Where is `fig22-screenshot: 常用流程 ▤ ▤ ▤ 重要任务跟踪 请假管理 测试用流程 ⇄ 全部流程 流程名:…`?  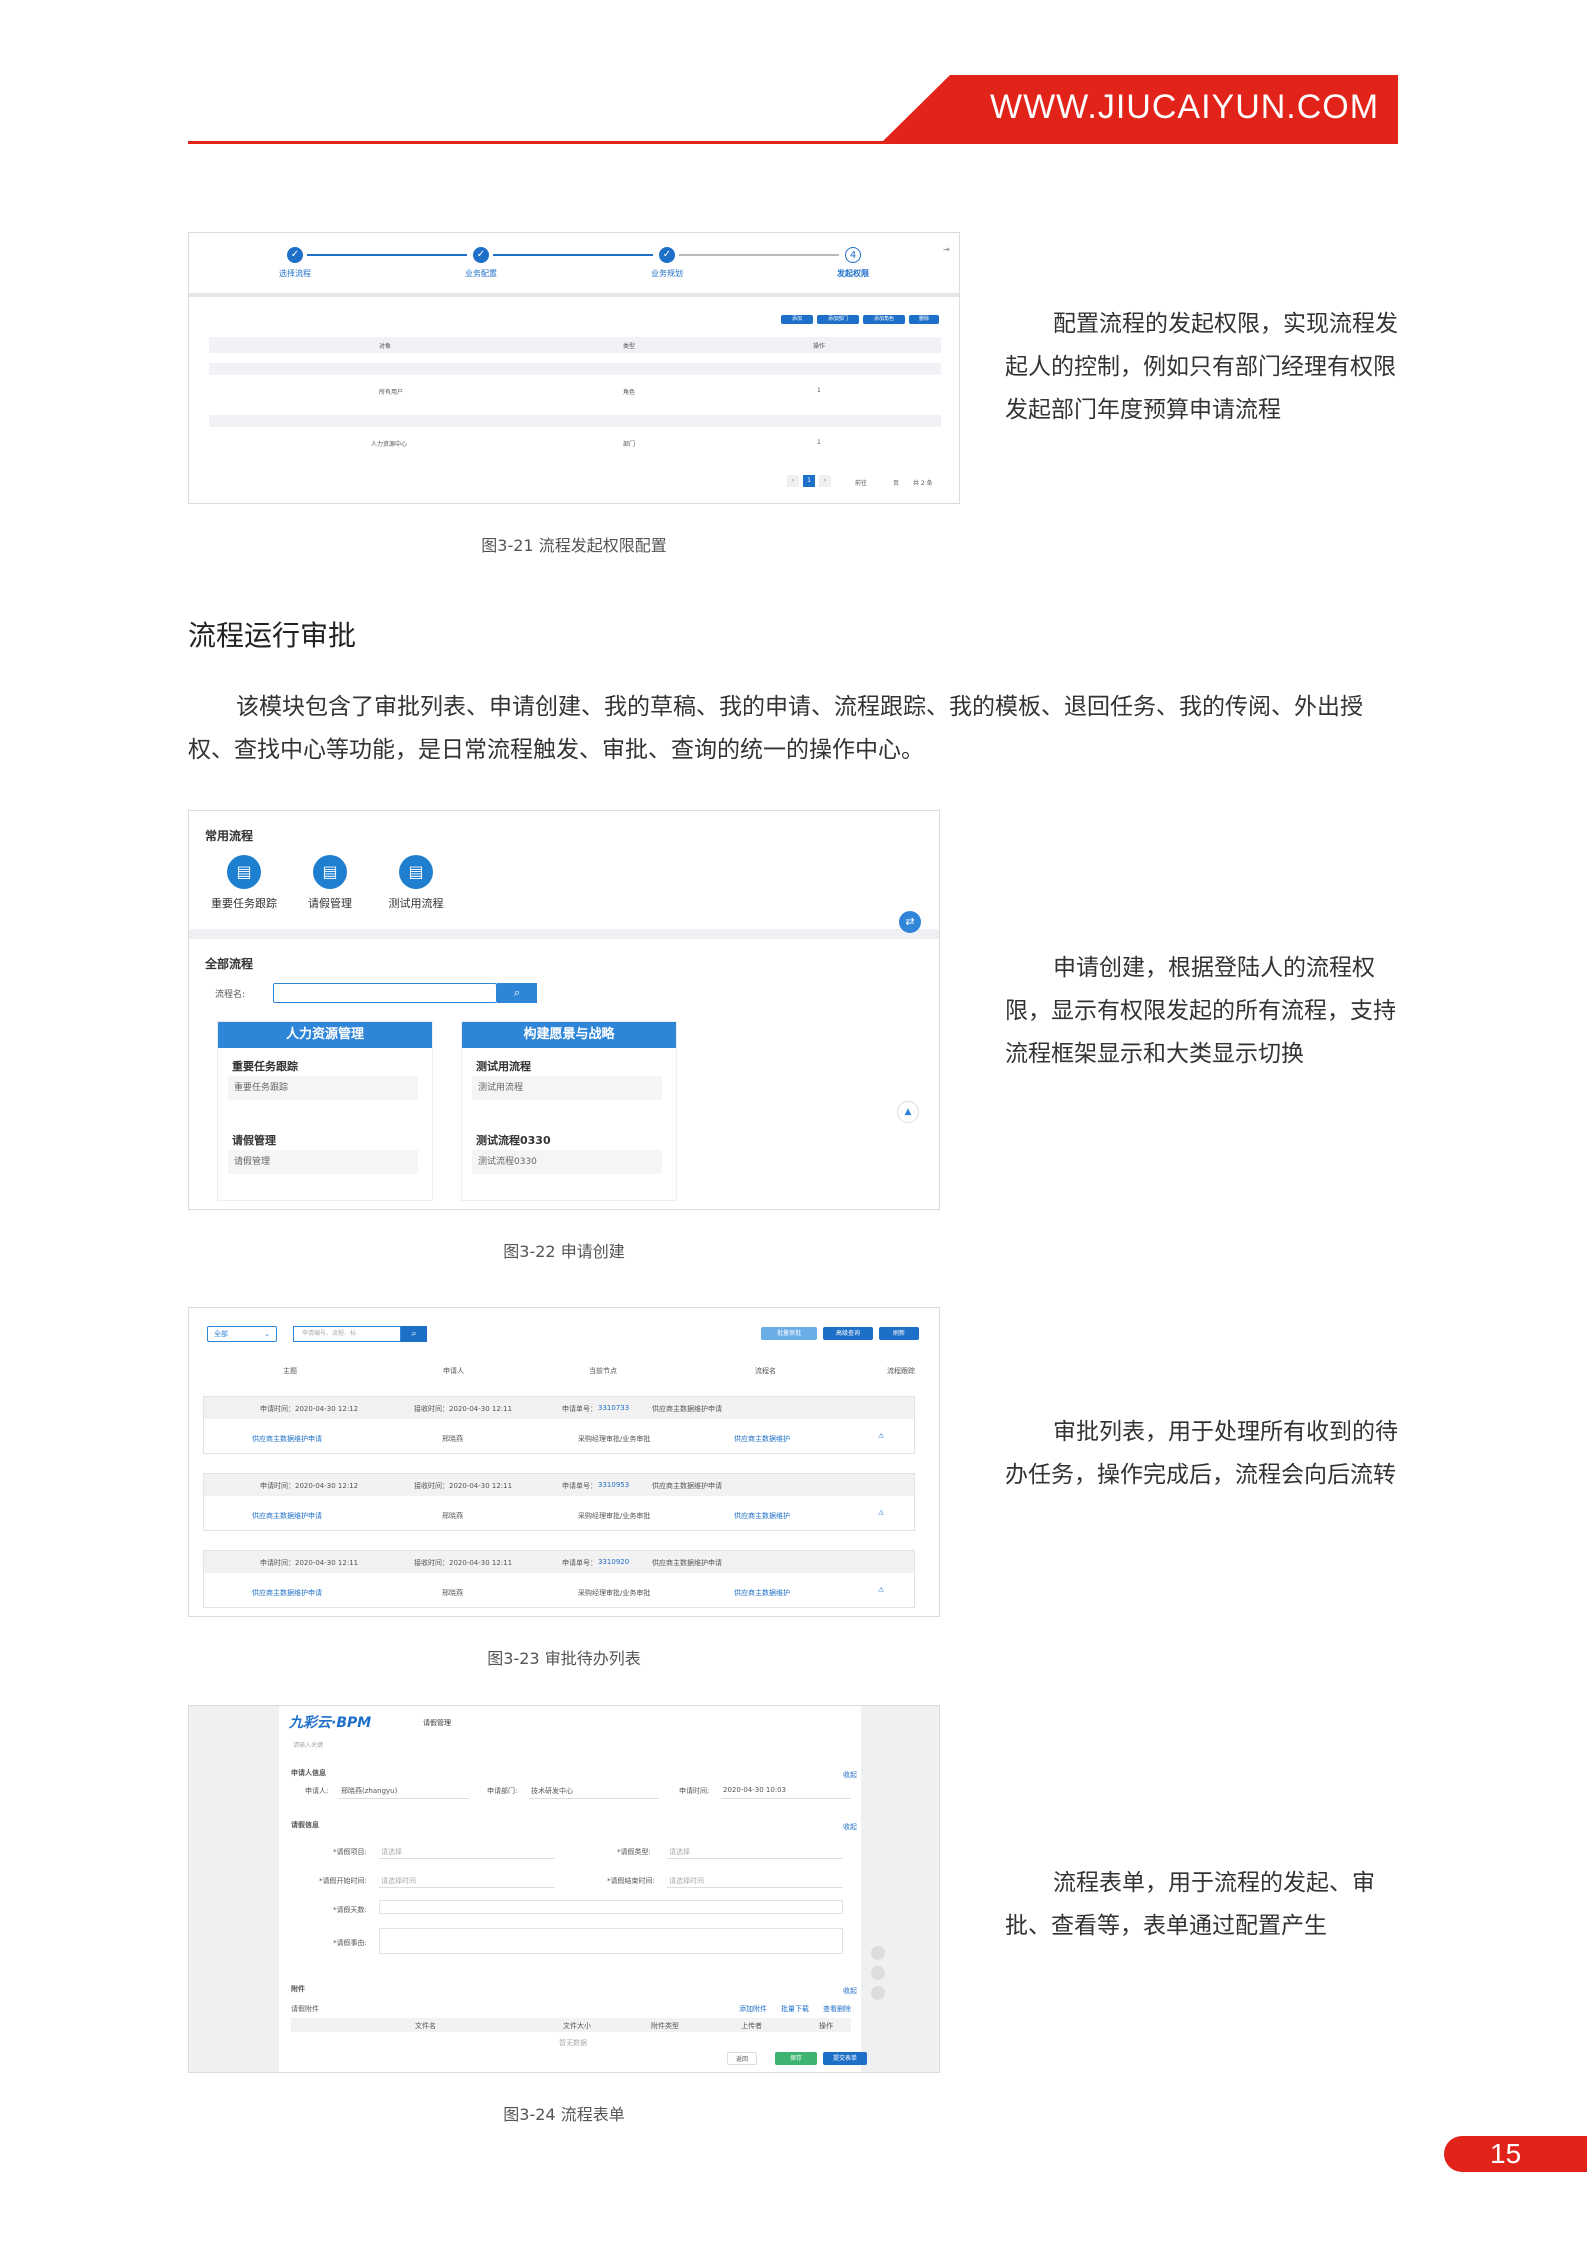 fig22-screenshot: 常用流程 ▤ ▤ ▤ 重要任务跟踪 请假管理 测试用流程 ⇄ 全部流程 流程名:… is located at coordinates (564, 1010).